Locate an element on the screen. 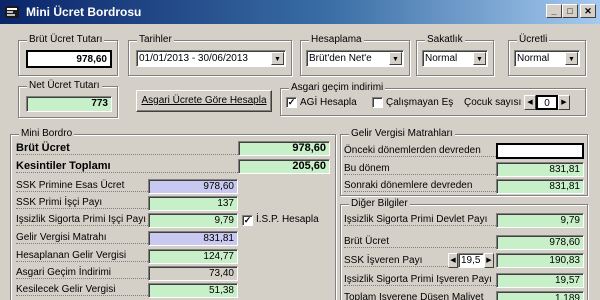 The image size is (600, 300). cocuk-increment-arrow: ▶ is located at coordinates (564, 102).